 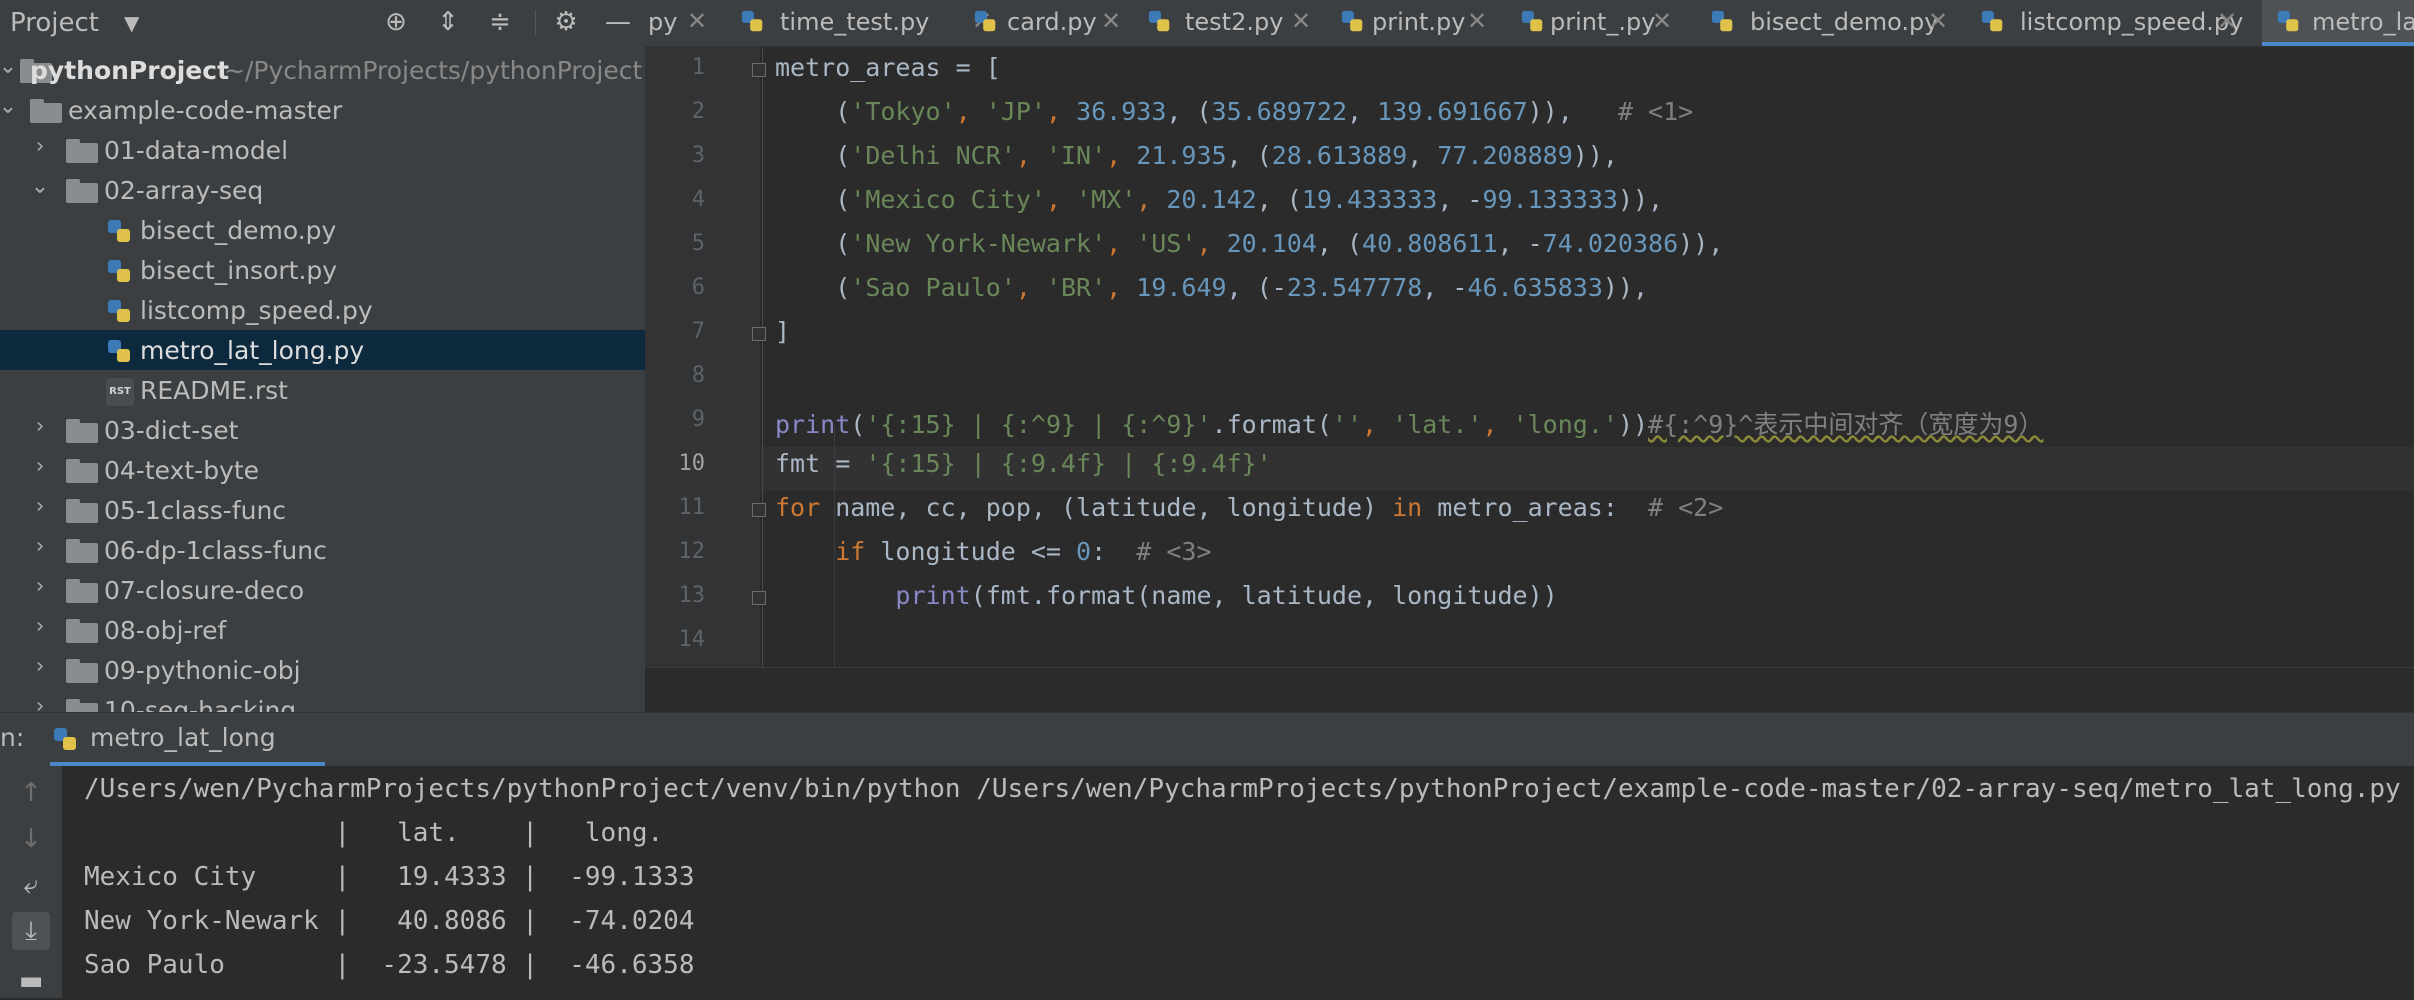 What do you see at coordinates (783, 331) in the screenshot?
I see `code-line-7: ]` at bounding box center [783, 331].